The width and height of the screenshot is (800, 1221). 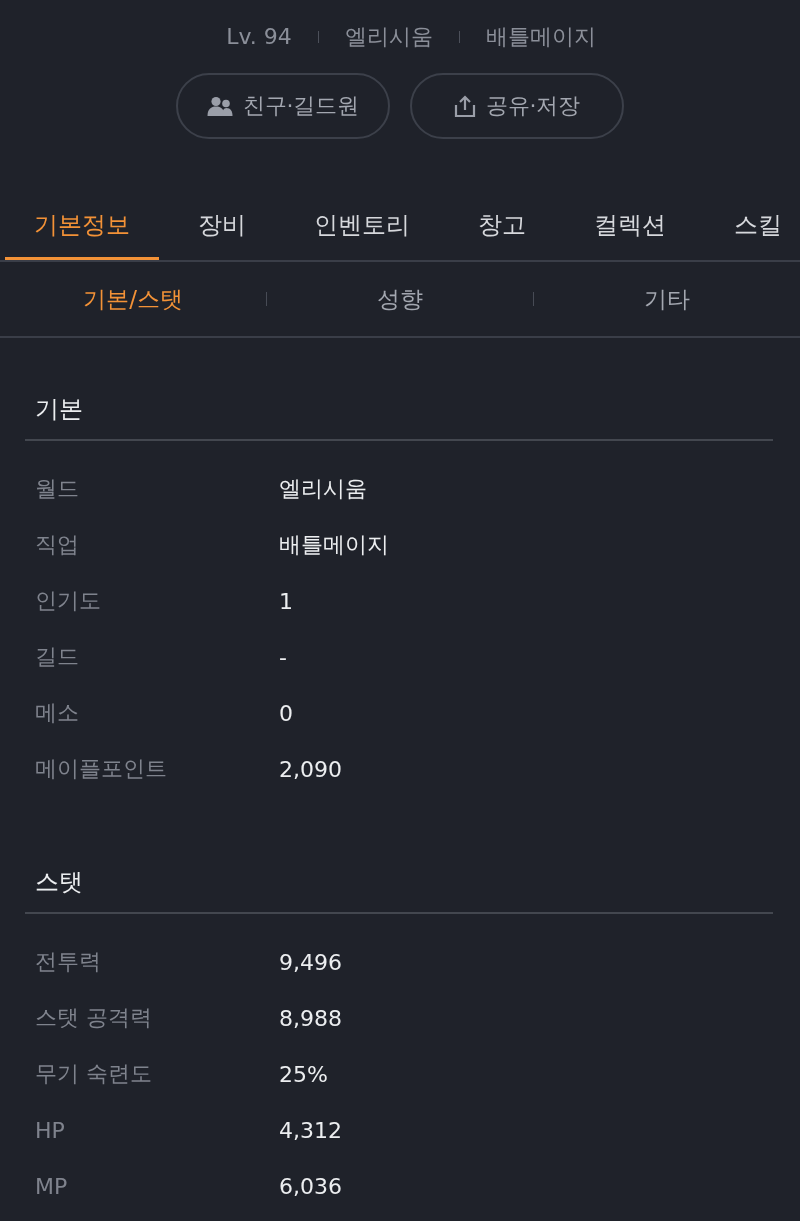 I want to click on profile-info-text: 배틀메이지, so click(x=540, y=37).